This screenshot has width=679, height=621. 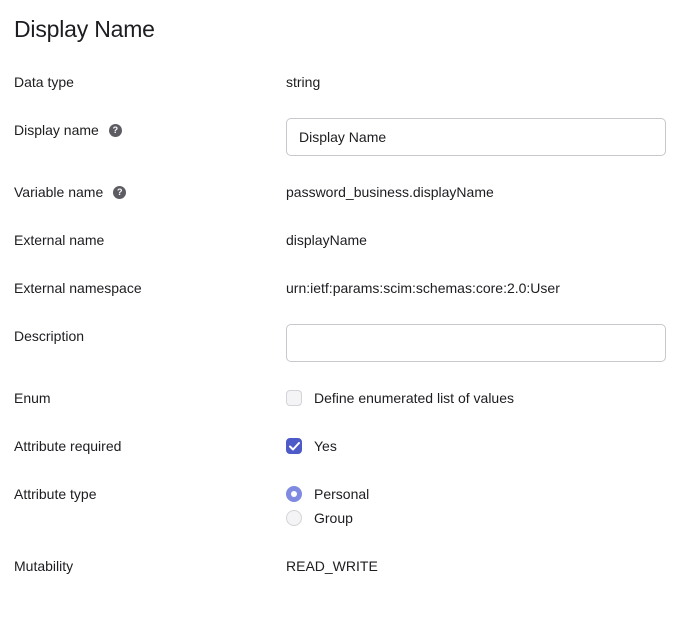 I want to click on attribute-type-label: Attribute type, so click(x=55, y=494).